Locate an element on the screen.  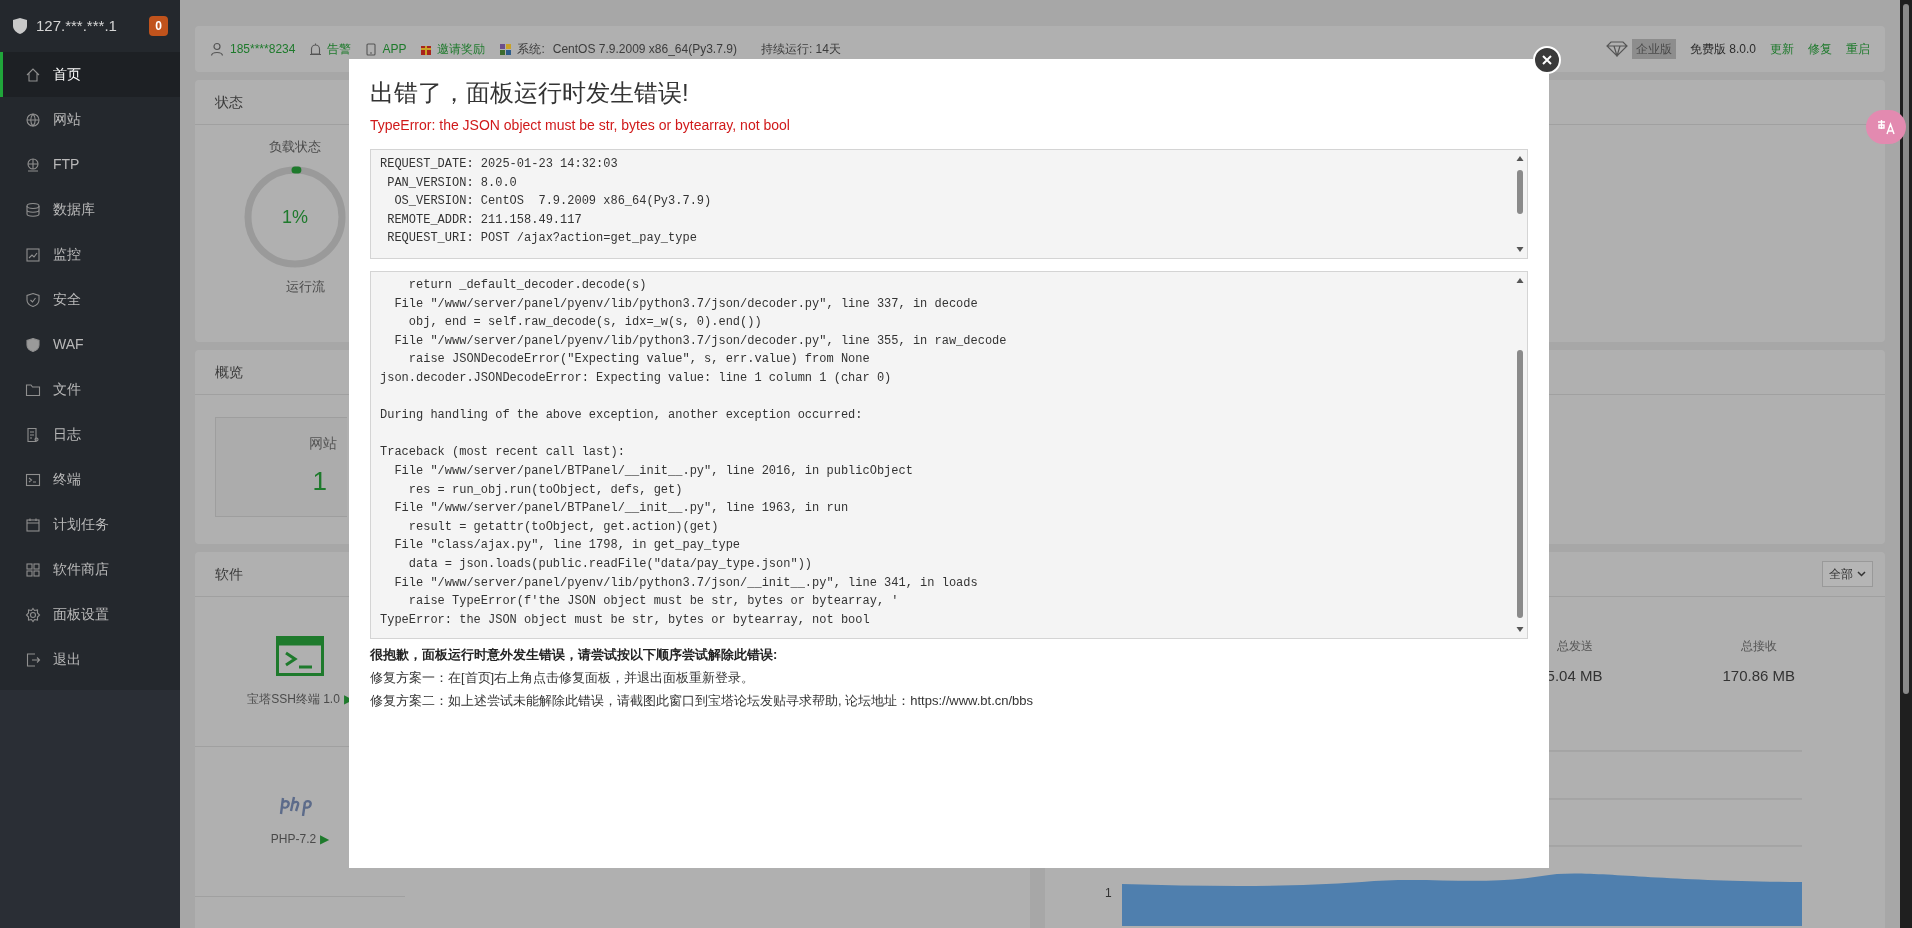
sidebar-item: 面板设置 is located at coordinates (90, 614).